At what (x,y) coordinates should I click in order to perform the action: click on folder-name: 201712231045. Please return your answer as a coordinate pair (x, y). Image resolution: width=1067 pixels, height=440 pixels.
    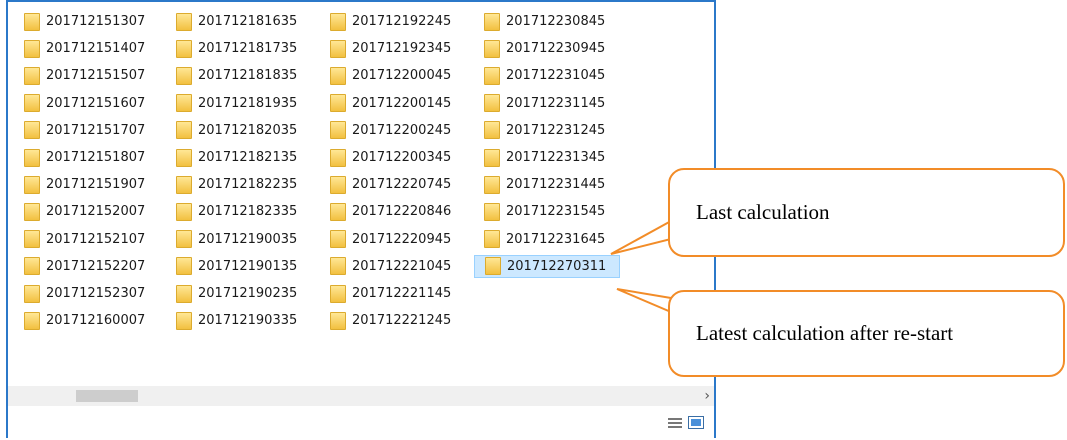
    Looking at the image, I should click on (556, 76).